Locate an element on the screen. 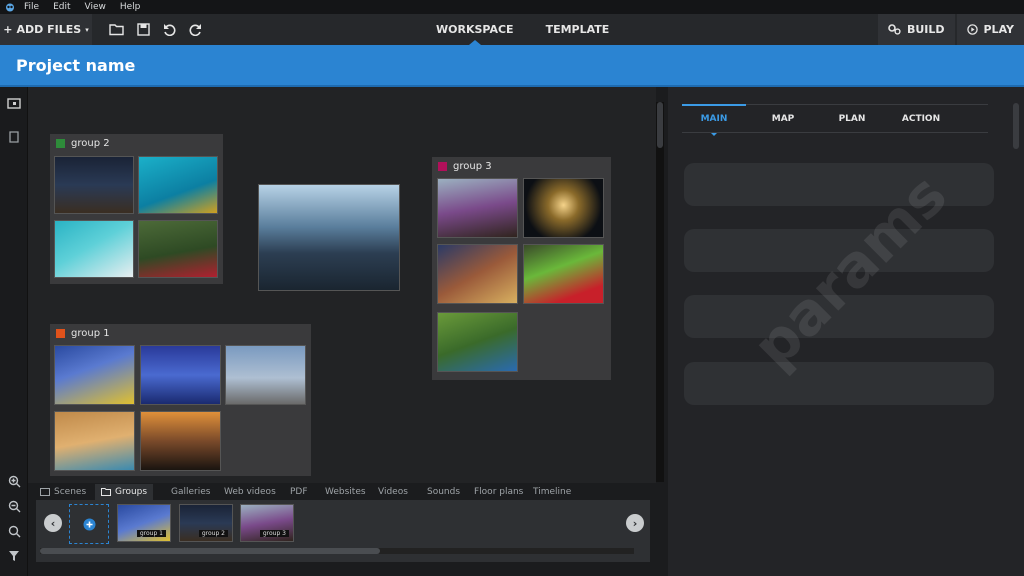  save-icon is located at coordinates (143, 29).